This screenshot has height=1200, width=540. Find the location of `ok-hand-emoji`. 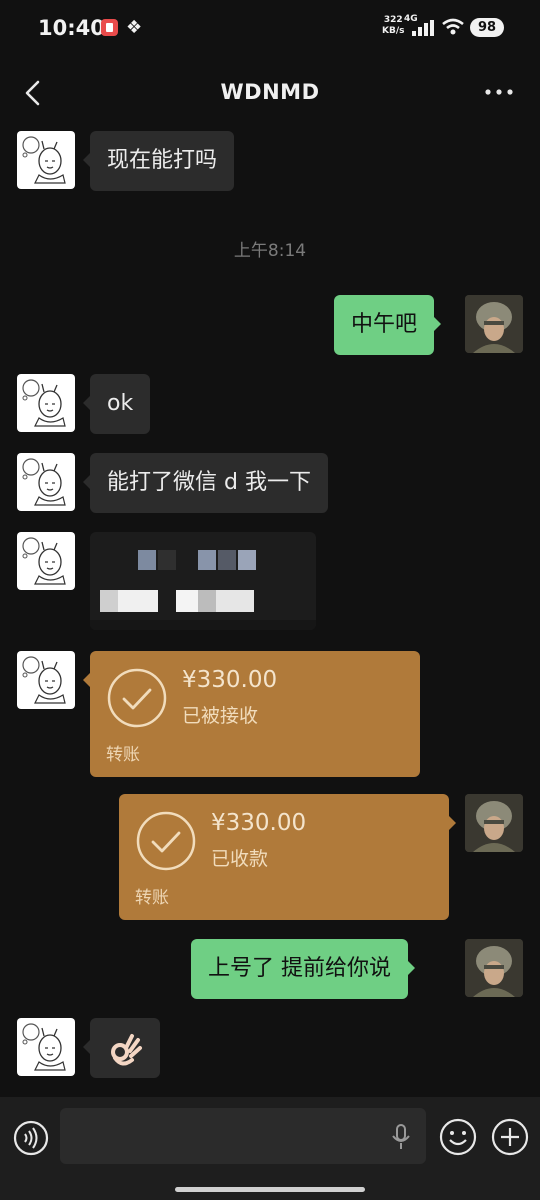

ok-hand-emoji is located at coordinates (126, 1050).